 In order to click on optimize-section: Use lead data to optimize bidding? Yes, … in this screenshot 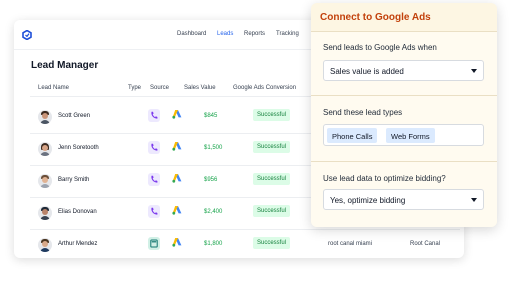, I will do `click(404, 194)`.